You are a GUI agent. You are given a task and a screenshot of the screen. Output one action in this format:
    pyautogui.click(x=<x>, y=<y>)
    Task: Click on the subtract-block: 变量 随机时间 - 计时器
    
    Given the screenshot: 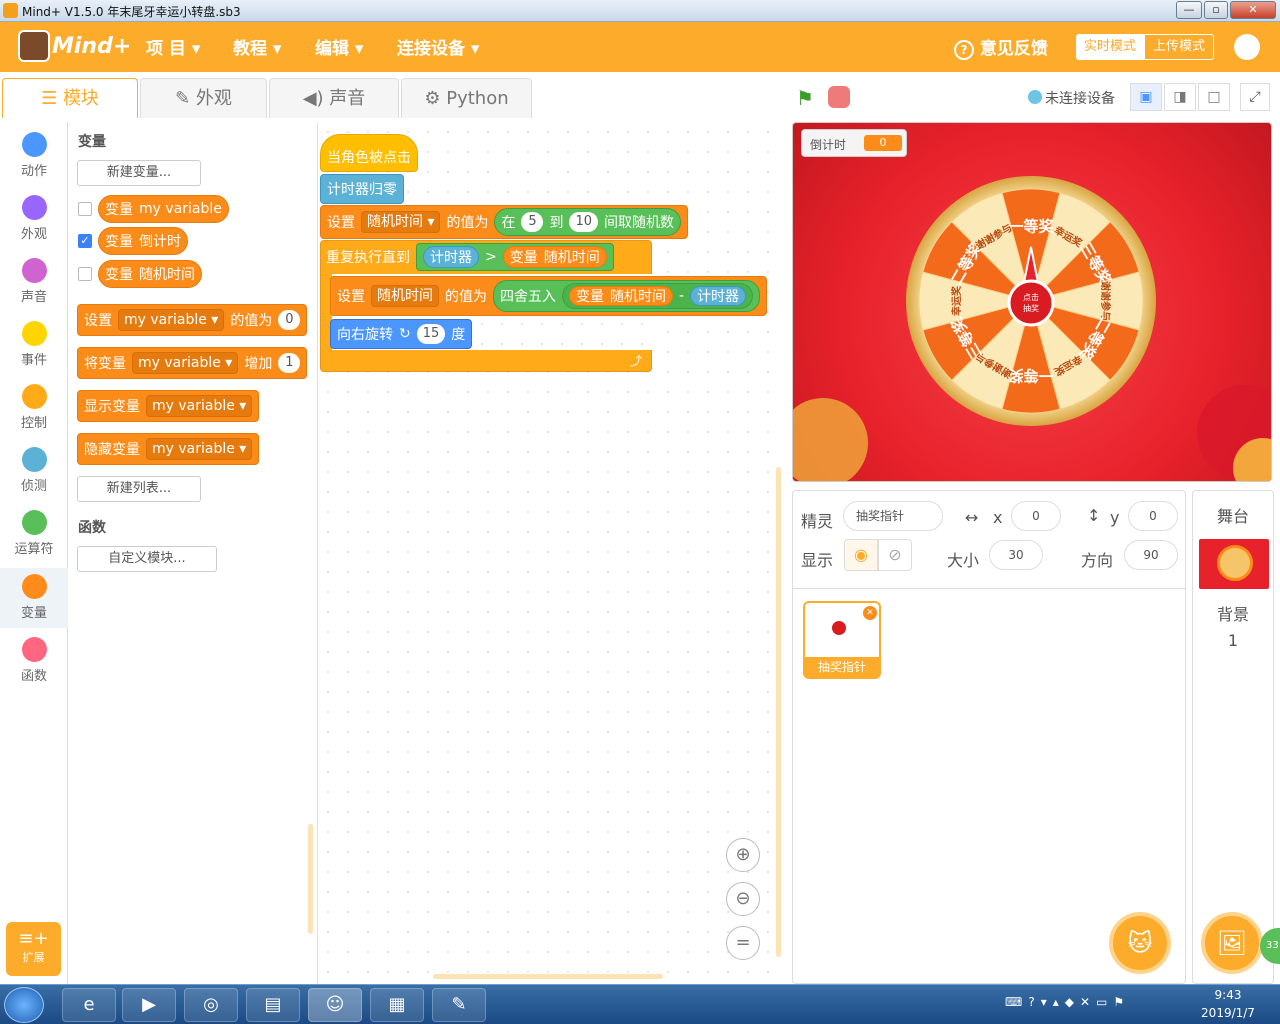 What is the action you would take?
    pyautogui.click(x=658, y=296)
    